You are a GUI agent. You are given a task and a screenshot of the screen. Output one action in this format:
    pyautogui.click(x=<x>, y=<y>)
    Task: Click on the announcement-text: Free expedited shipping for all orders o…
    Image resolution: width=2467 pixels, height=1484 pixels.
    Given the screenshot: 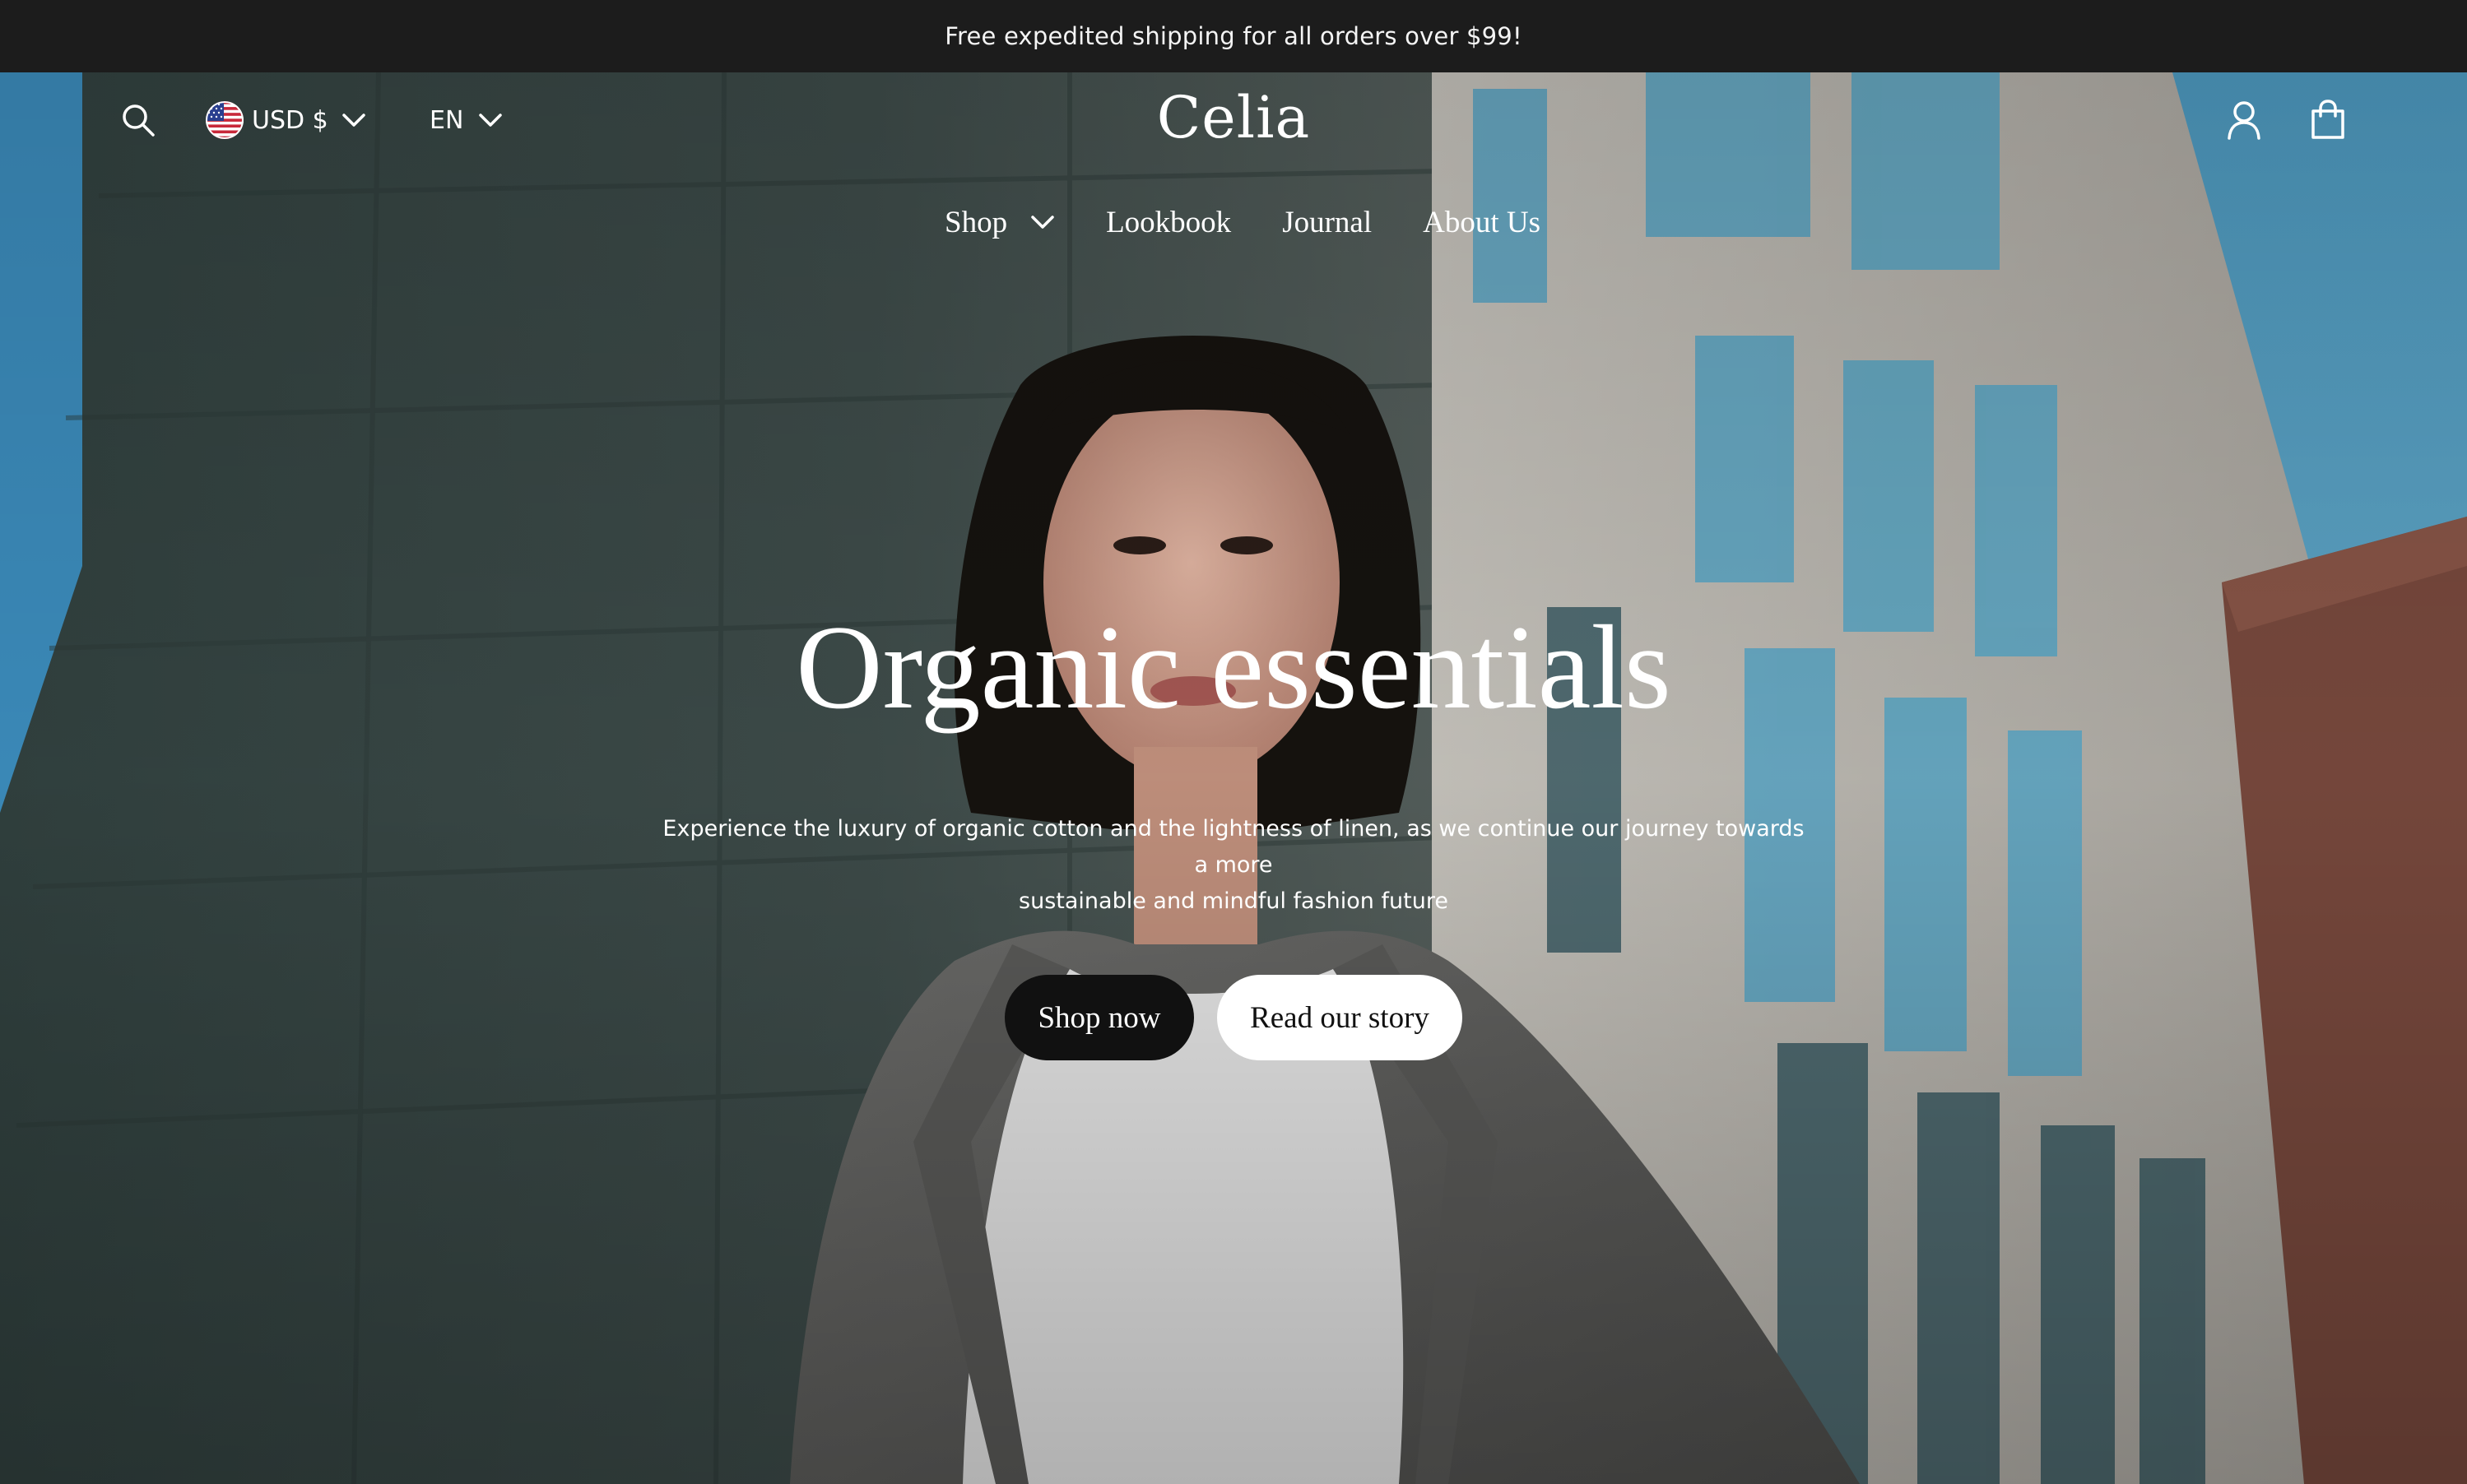 What is the action you would take?
    pyautogui.click(x=1233, y=36)
    